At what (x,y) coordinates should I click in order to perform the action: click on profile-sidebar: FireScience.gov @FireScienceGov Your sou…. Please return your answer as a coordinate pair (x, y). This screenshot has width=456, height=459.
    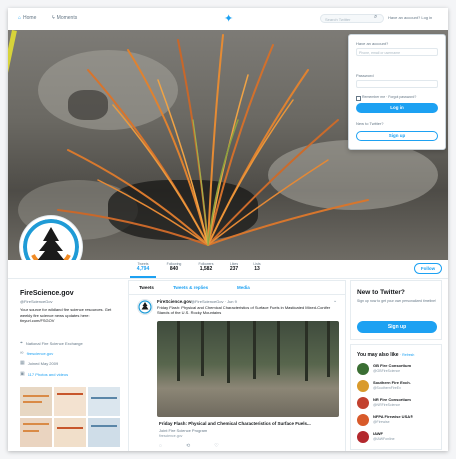
    Looking at the image, I should click on (70, 365).